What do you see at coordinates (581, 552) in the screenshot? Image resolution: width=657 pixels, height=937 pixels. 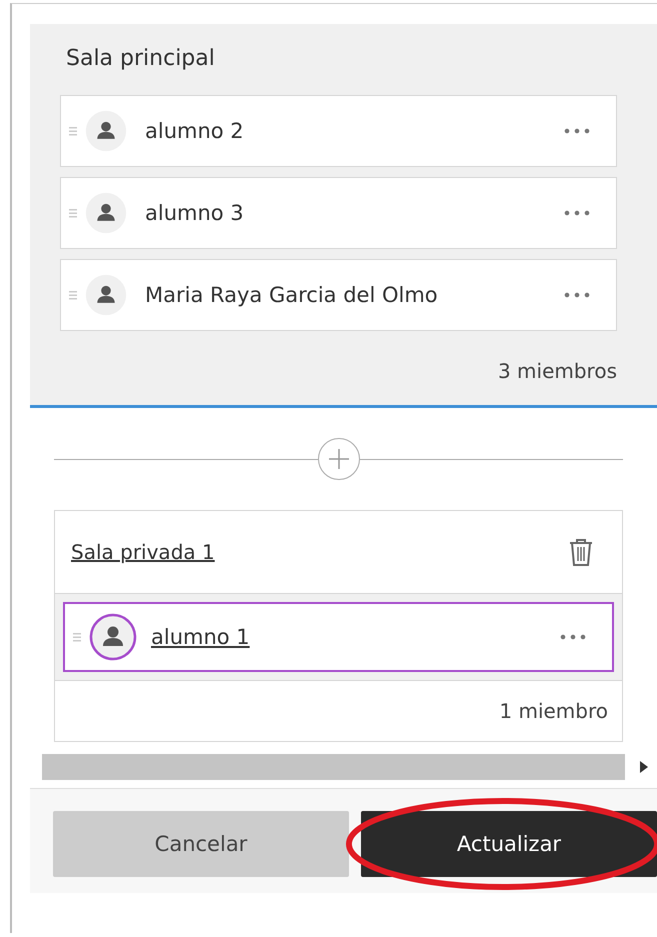 I see `trash-icon` at bounding box center [581, 552].